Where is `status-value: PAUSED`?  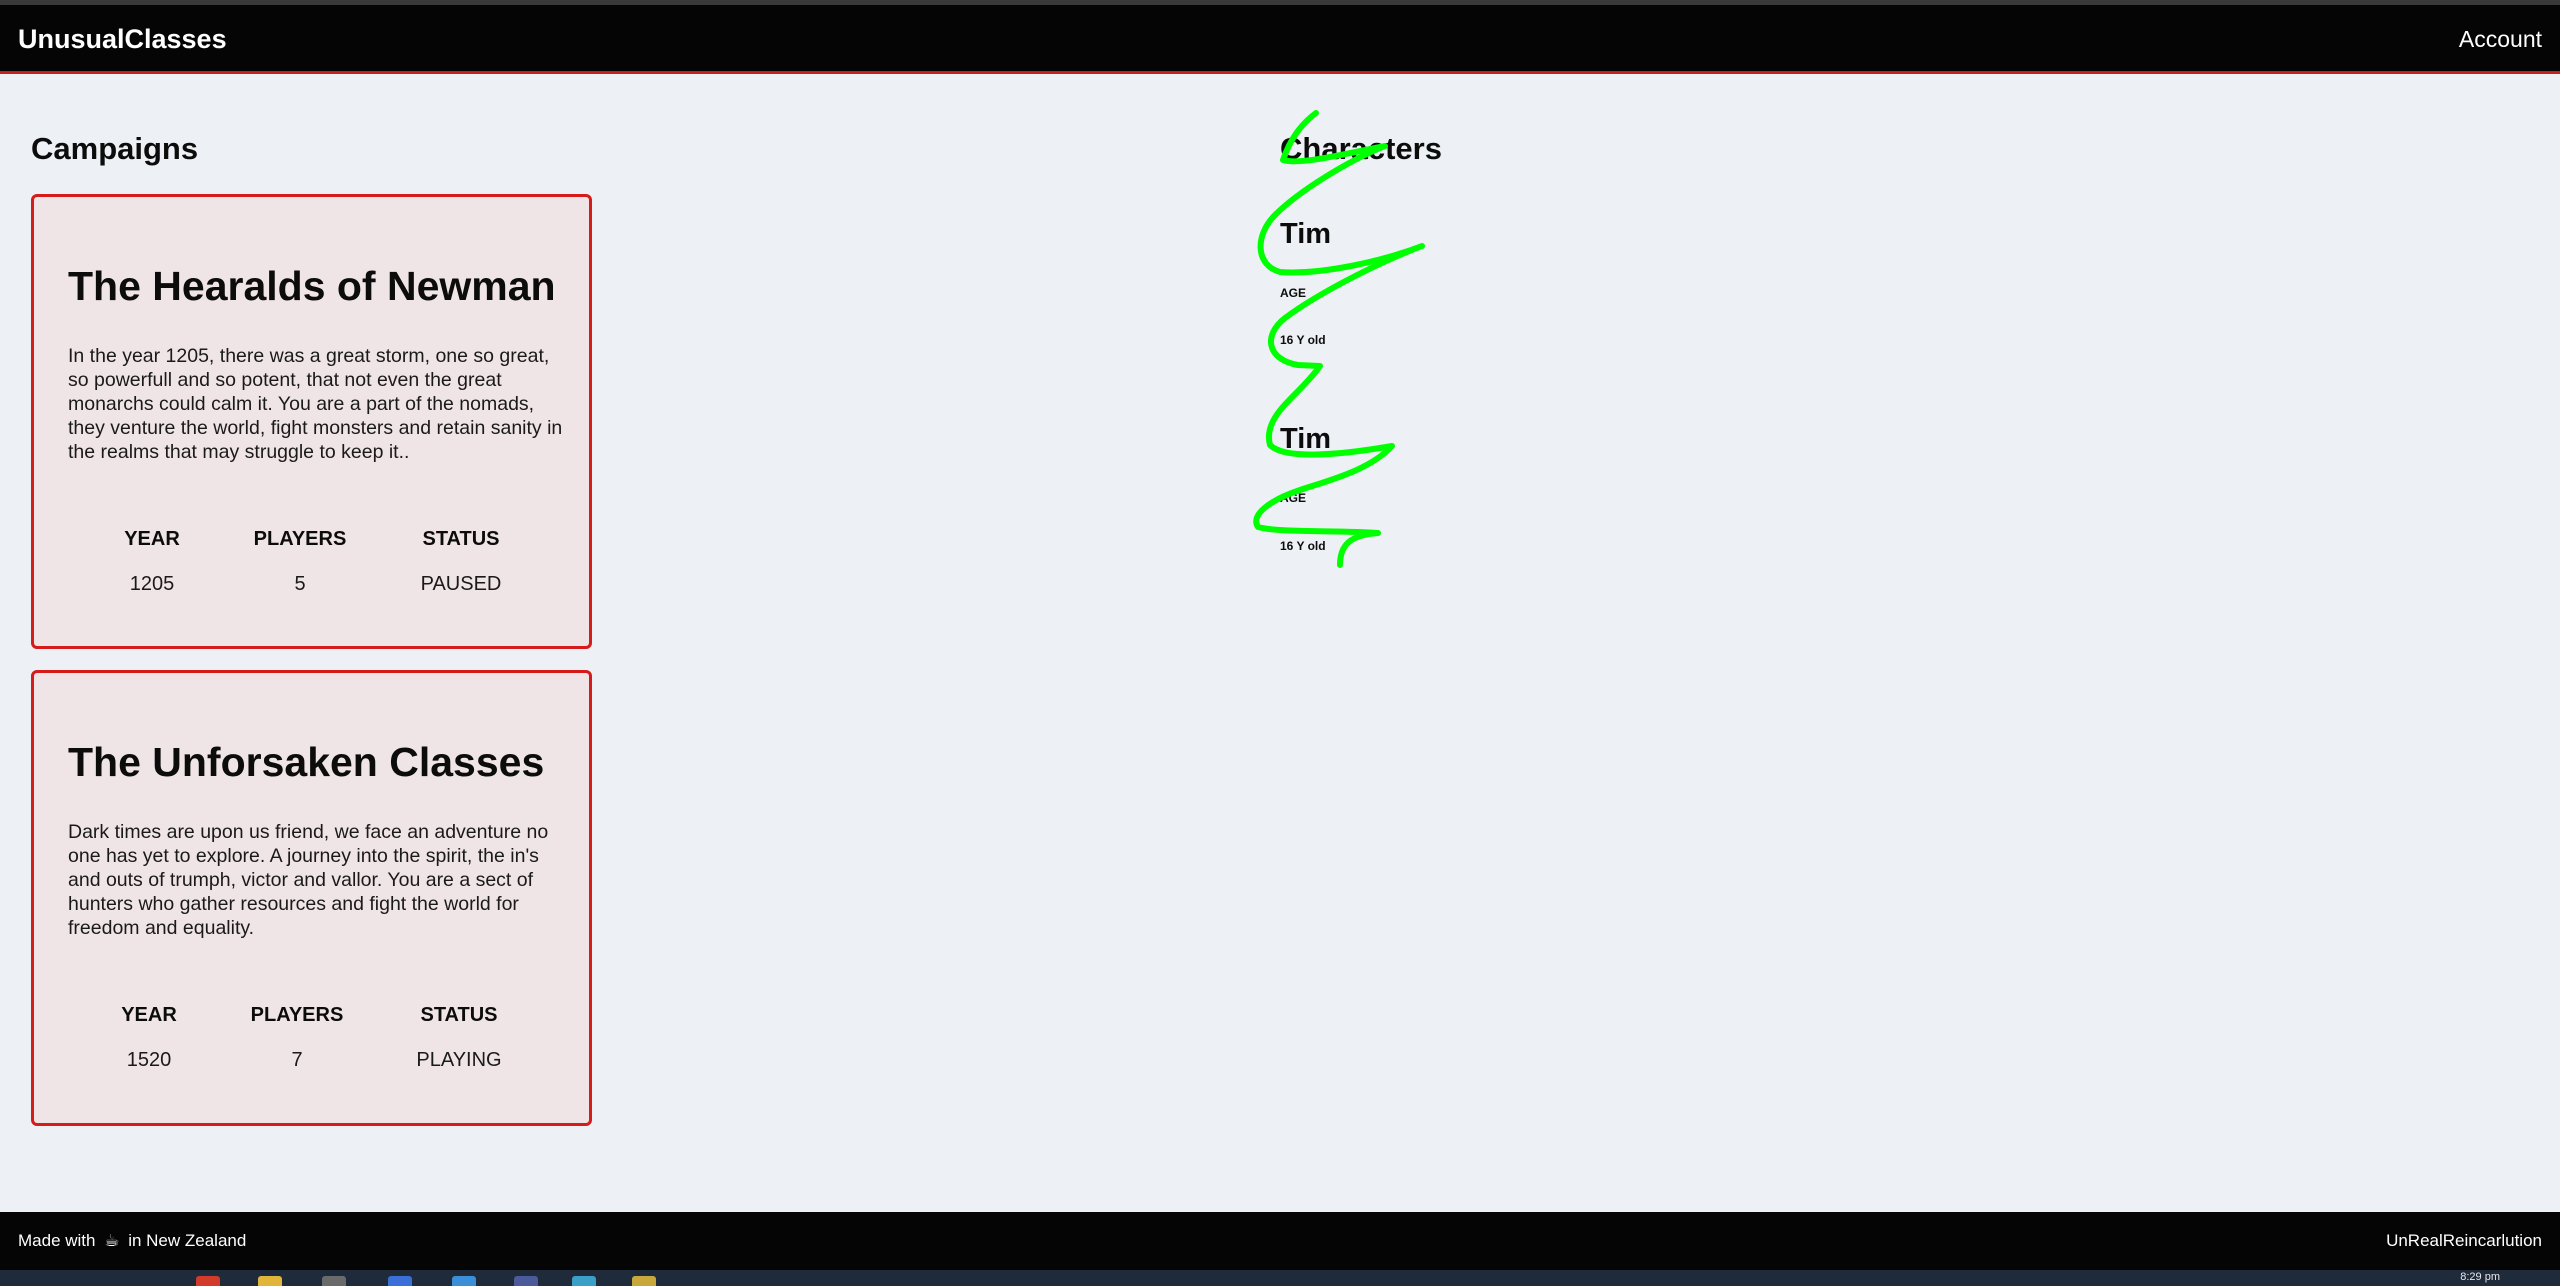 status-value: PAUSED is located at coordinates (461, 584).